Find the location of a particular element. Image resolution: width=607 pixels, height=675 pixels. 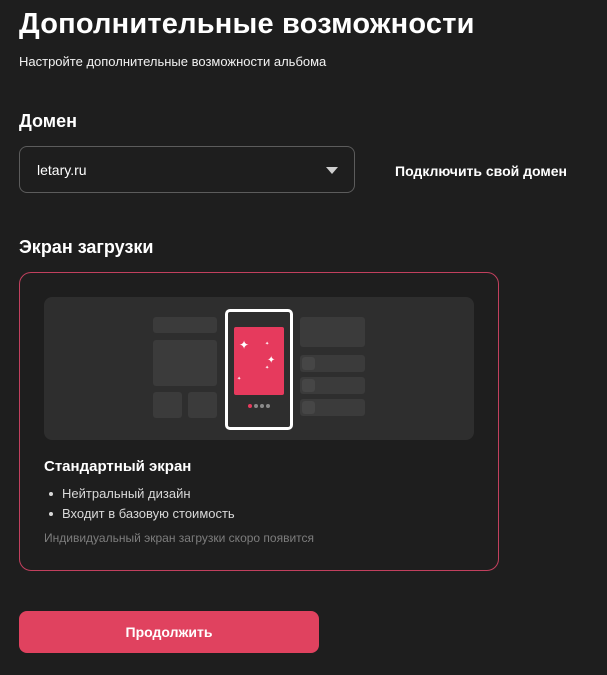

page-title: Дополнительные возможности is located at coordinates (247, 24).